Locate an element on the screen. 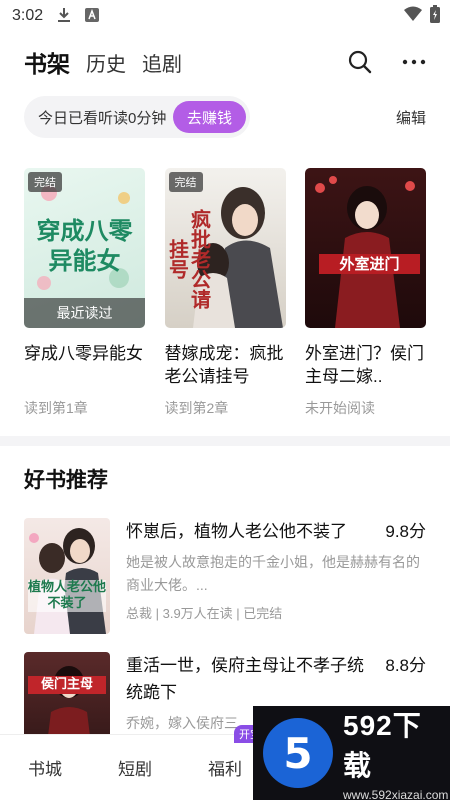 The image size is (450, 800). shelf-book: 穿成八零异能女 完结 最近读过 穿成八零异能女 读到第1章 is located at coordinates (84, 293).